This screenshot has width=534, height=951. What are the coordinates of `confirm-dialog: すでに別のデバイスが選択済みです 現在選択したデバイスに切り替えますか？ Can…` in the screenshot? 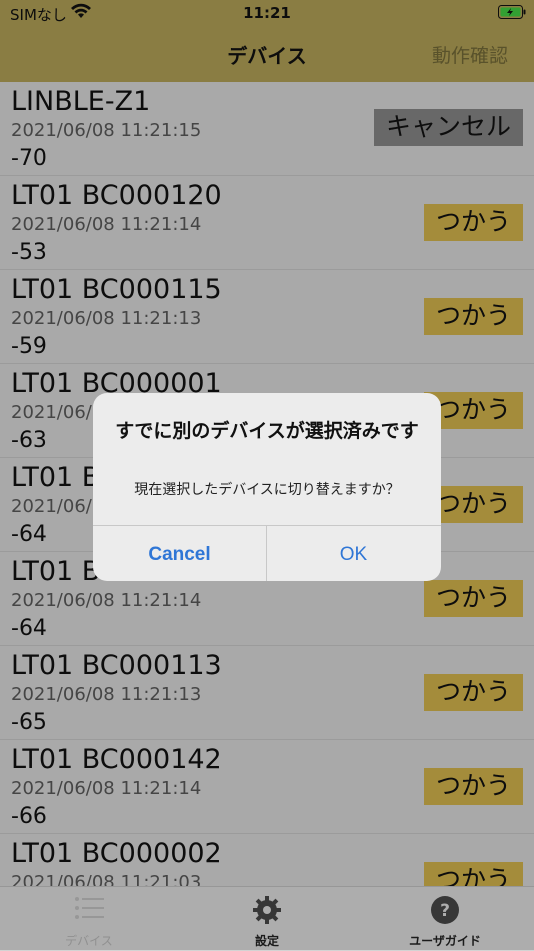 It's located at (267, 487).